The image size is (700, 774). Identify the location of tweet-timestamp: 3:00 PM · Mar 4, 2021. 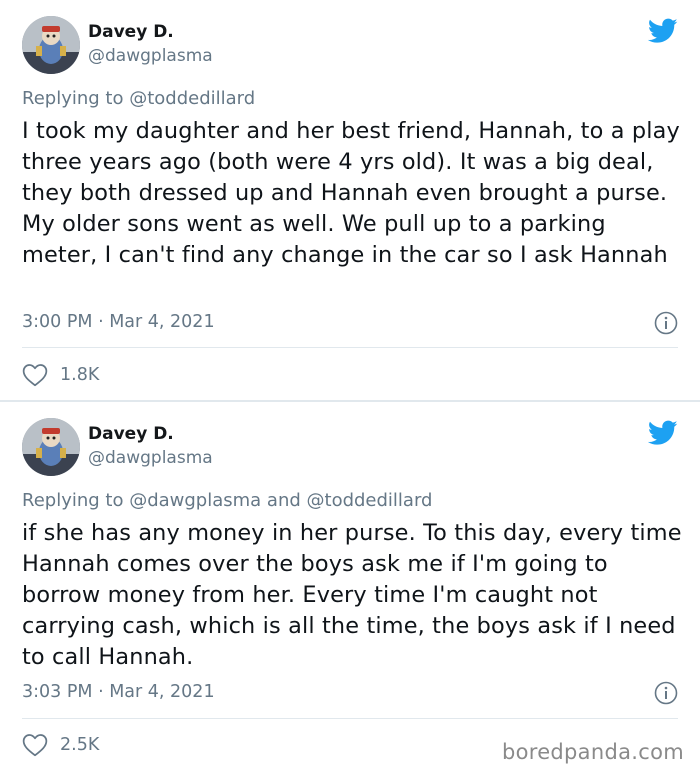
(118, 322).